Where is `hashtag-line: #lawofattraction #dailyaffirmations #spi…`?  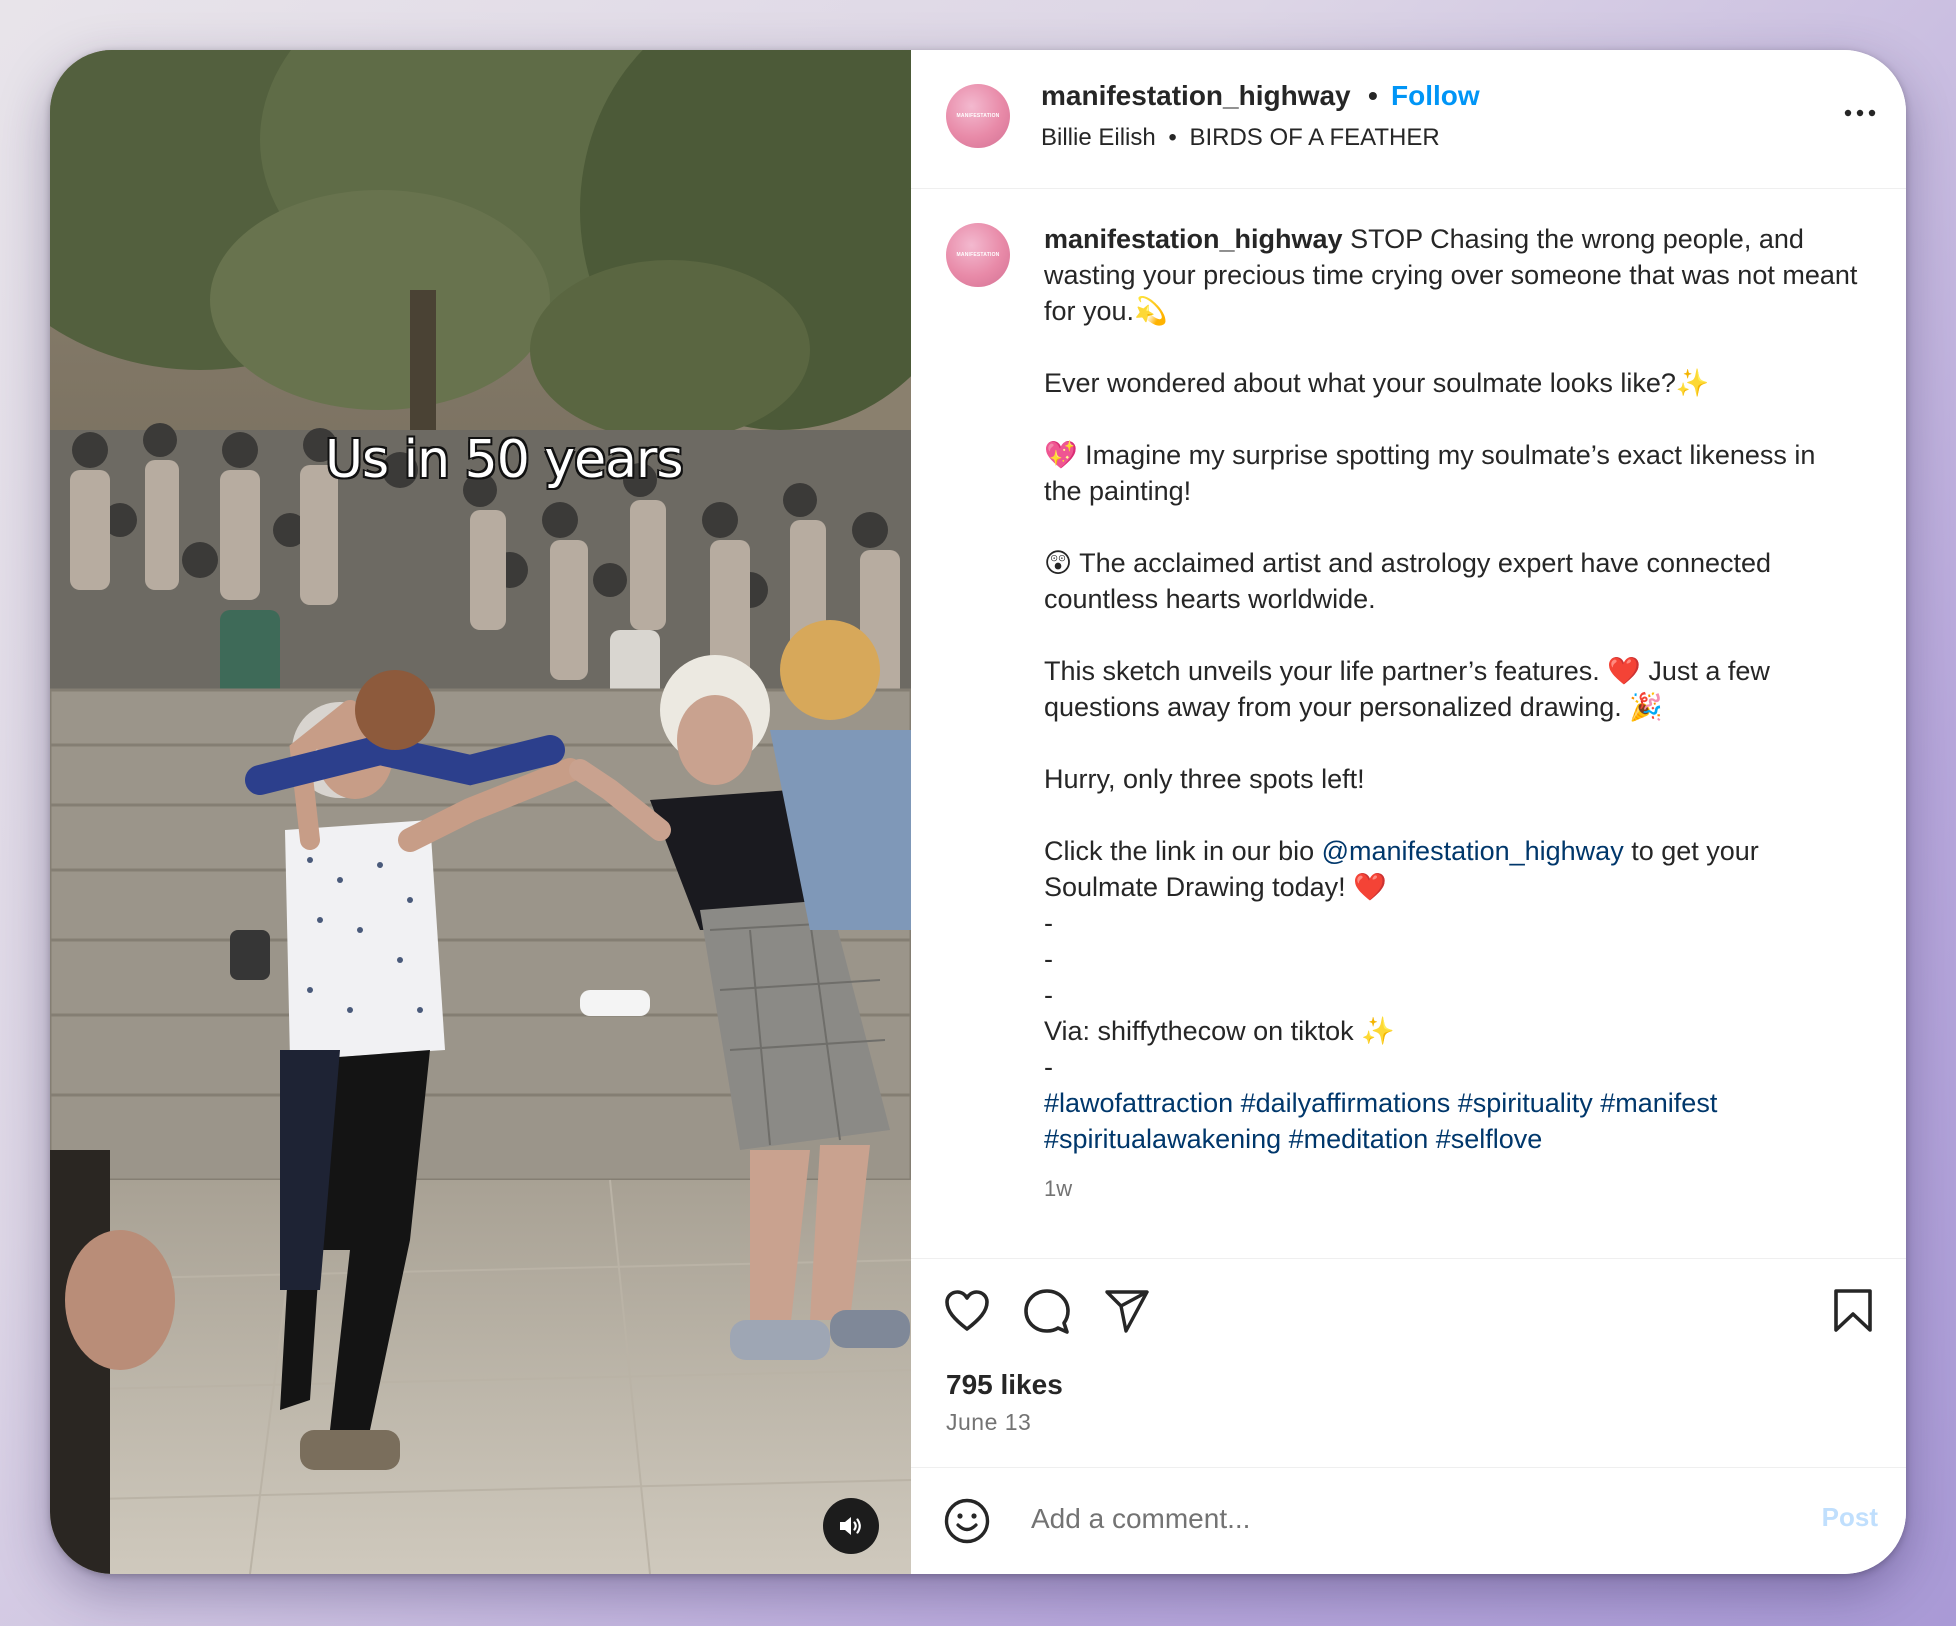 hashtag-line: #lawofattraction #dailyaffirmations #spi… is located at coordinates (1380, 1103).